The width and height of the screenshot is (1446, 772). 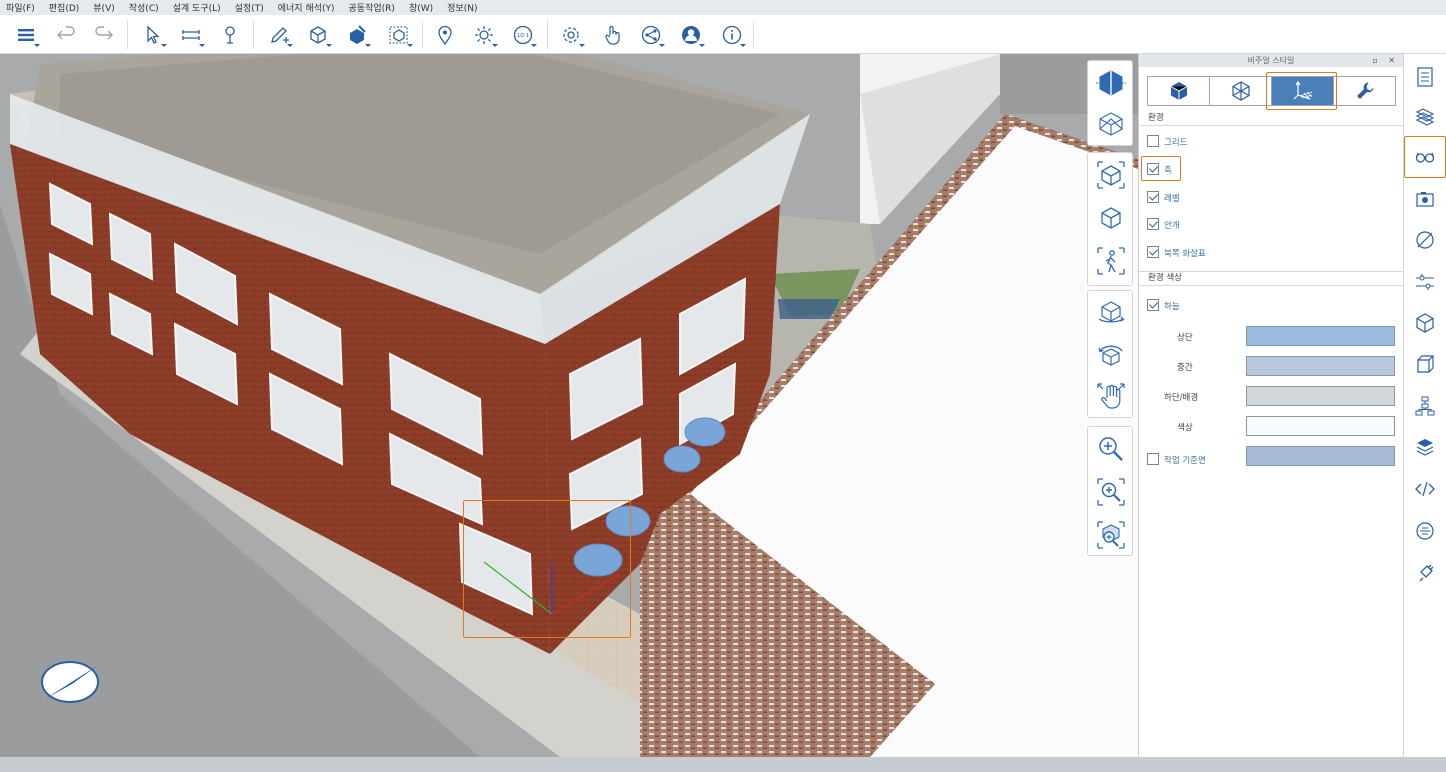 I want to click on code-icon, so click(x=1425, y=489).